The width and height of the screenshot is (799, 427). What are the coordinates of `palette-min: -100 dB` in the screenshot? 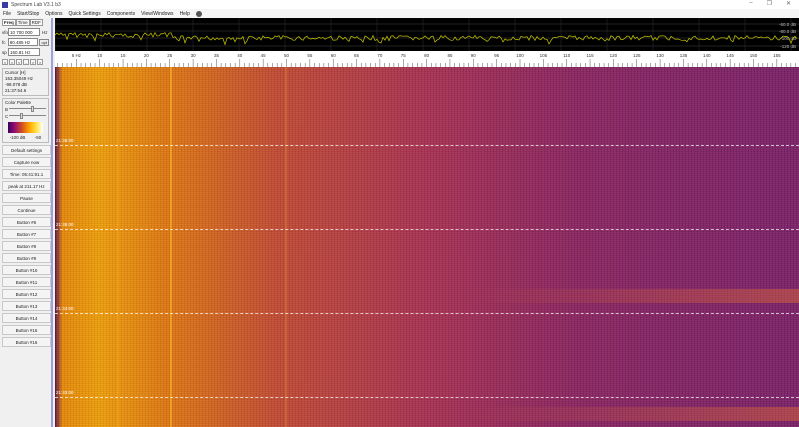 It's located at (17, 137).